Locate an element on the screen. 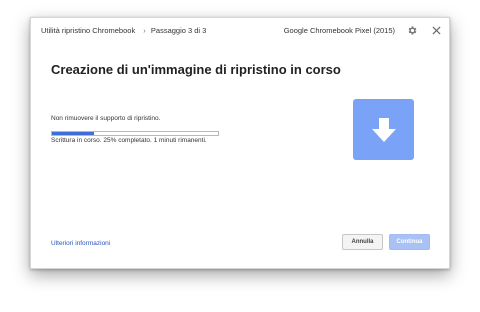  continue-button: Continua is located at coordinates (409, 242).